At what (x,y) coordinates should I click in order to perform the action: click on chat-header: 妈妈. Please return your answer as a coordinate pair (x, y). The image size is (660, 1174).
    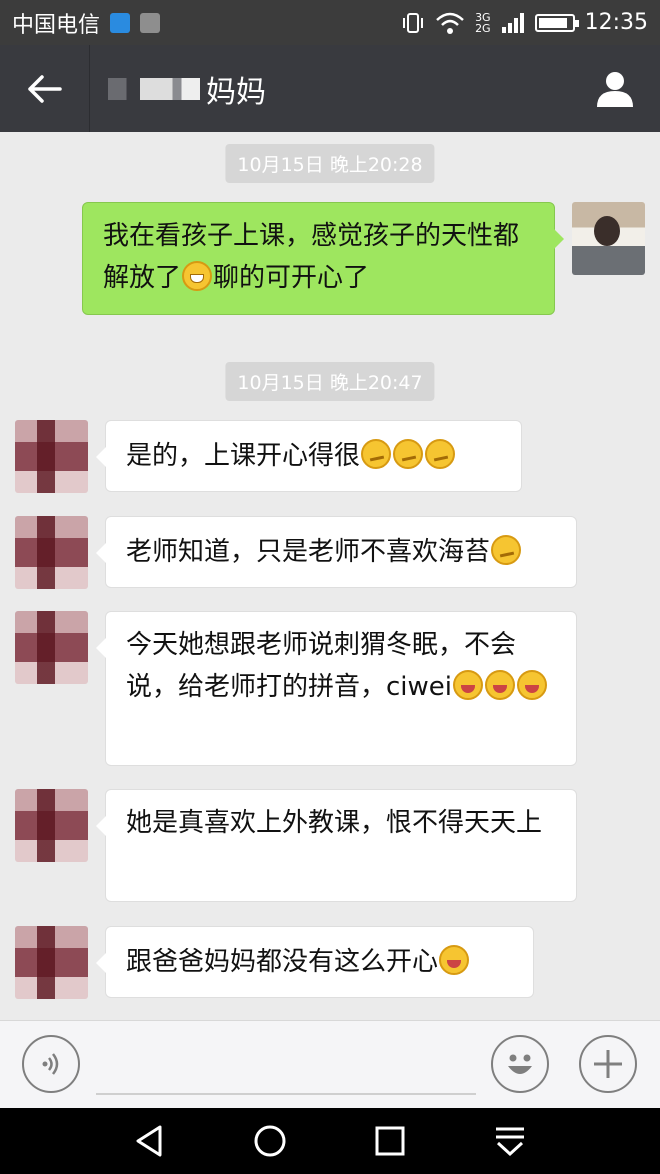
    Looking at the image, I should click on (330, 88).